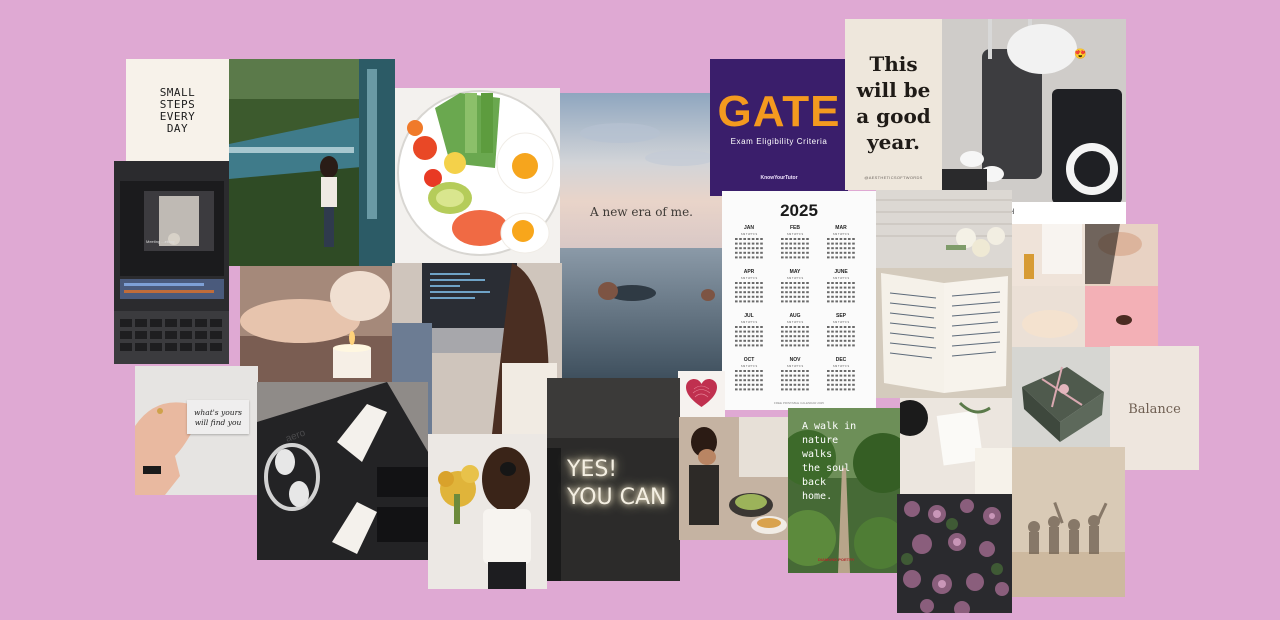 This screenshot has width=1280, height=620. I want to click on girl-flowers-photo, so click(487, 511).